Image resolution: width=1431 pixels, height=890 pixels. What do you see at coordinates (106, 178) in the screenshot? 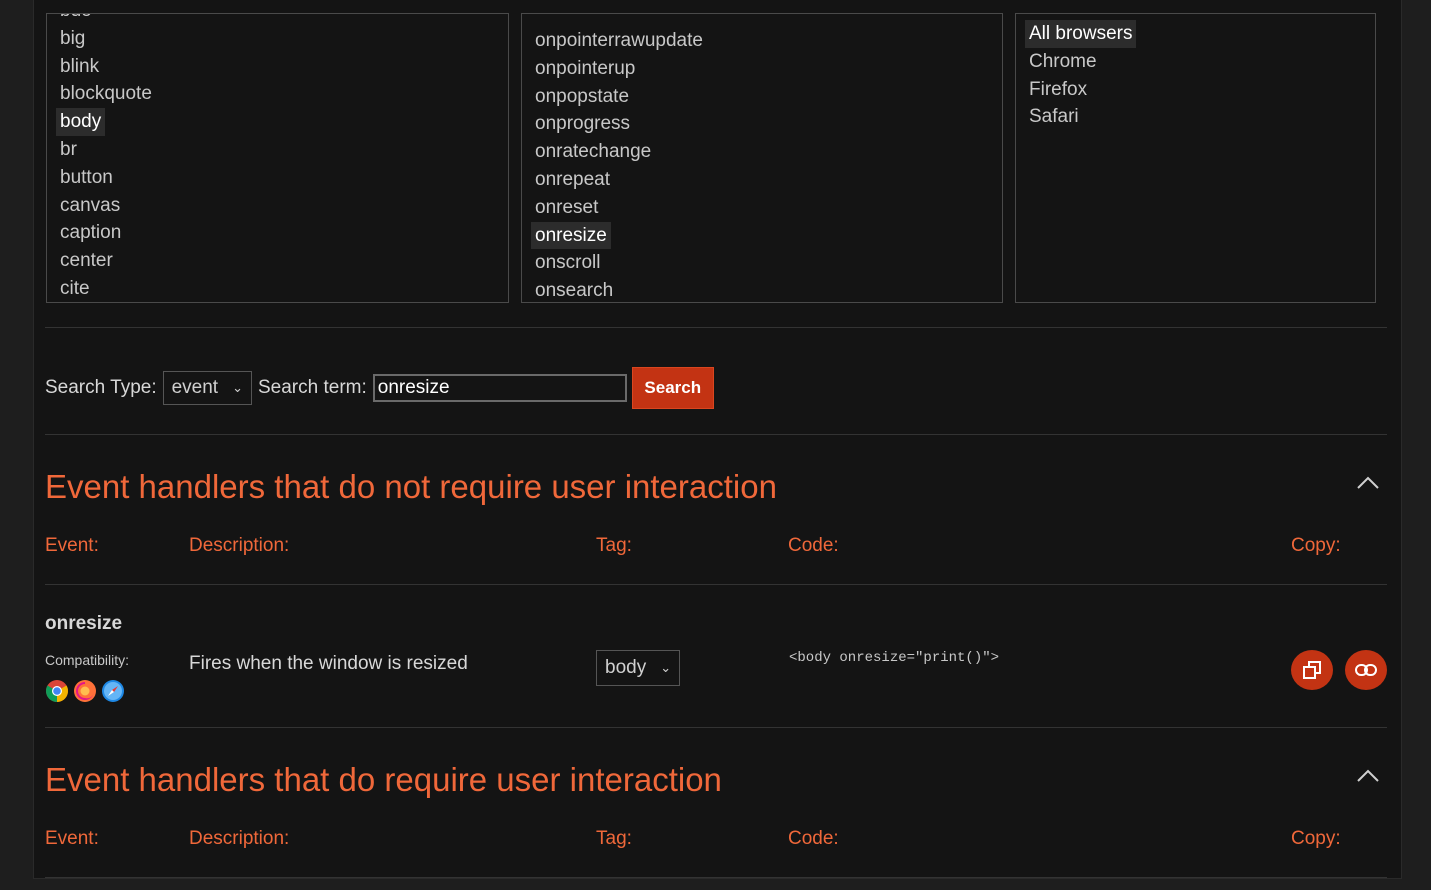
I see `tag-list-item: button` at bounding box center [106, 178].